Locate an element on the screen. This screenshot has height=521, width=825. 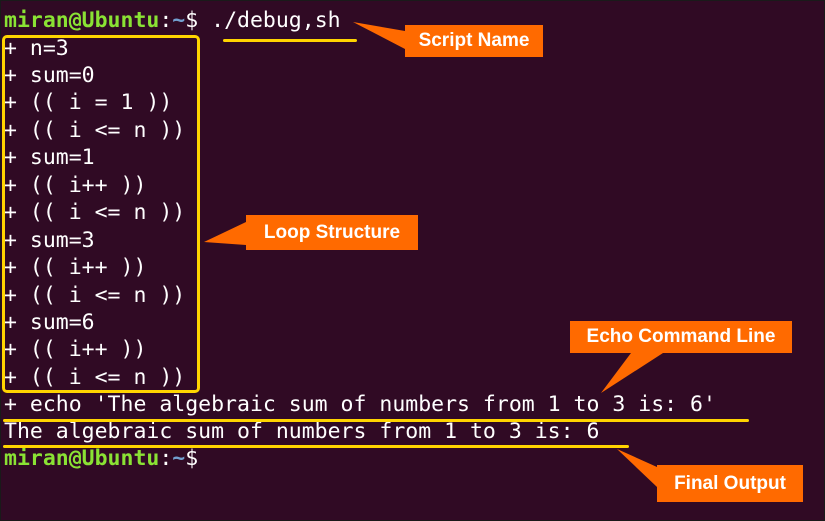
echo-command-pointer is located at coordinates (632, 373).